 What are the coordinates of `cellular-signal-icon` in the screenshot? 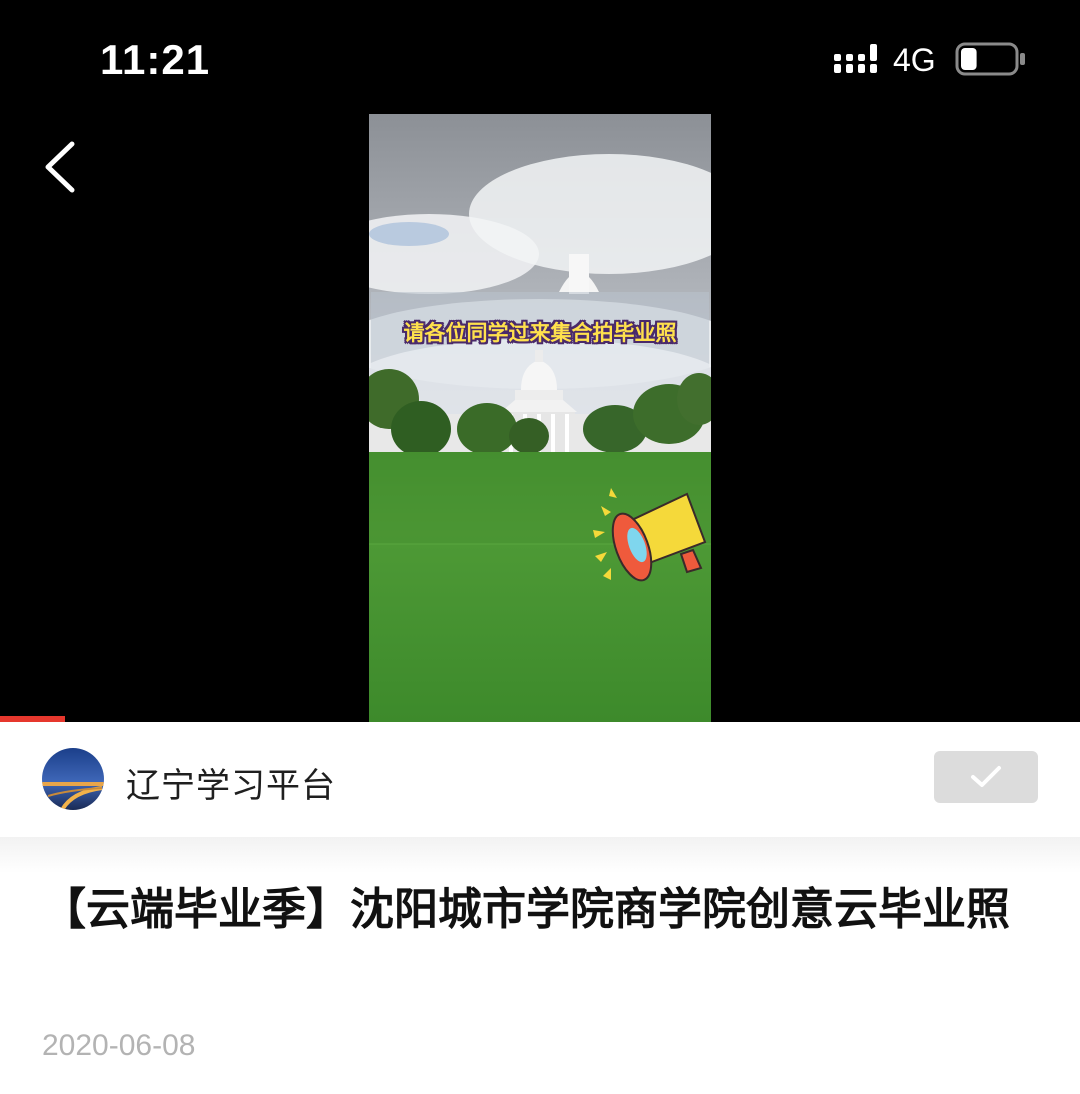 It's located at (855, 58).